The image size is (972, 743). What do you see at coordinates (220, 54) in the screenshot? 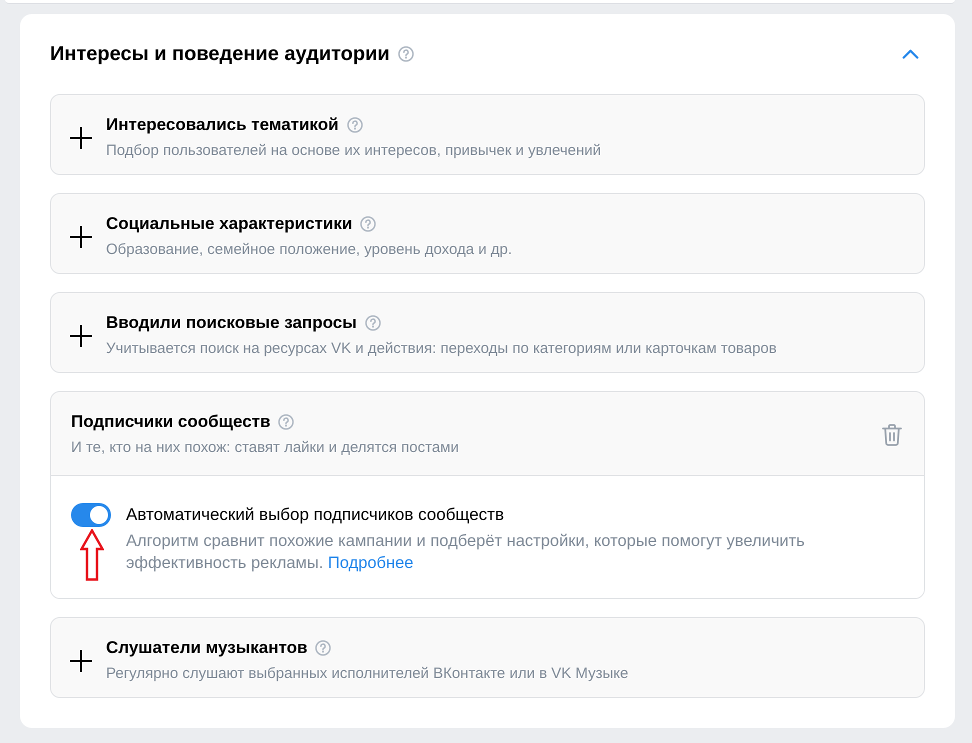
I see `section-title: Интересы и поведение аудитории` at bounding box center [220, 54].